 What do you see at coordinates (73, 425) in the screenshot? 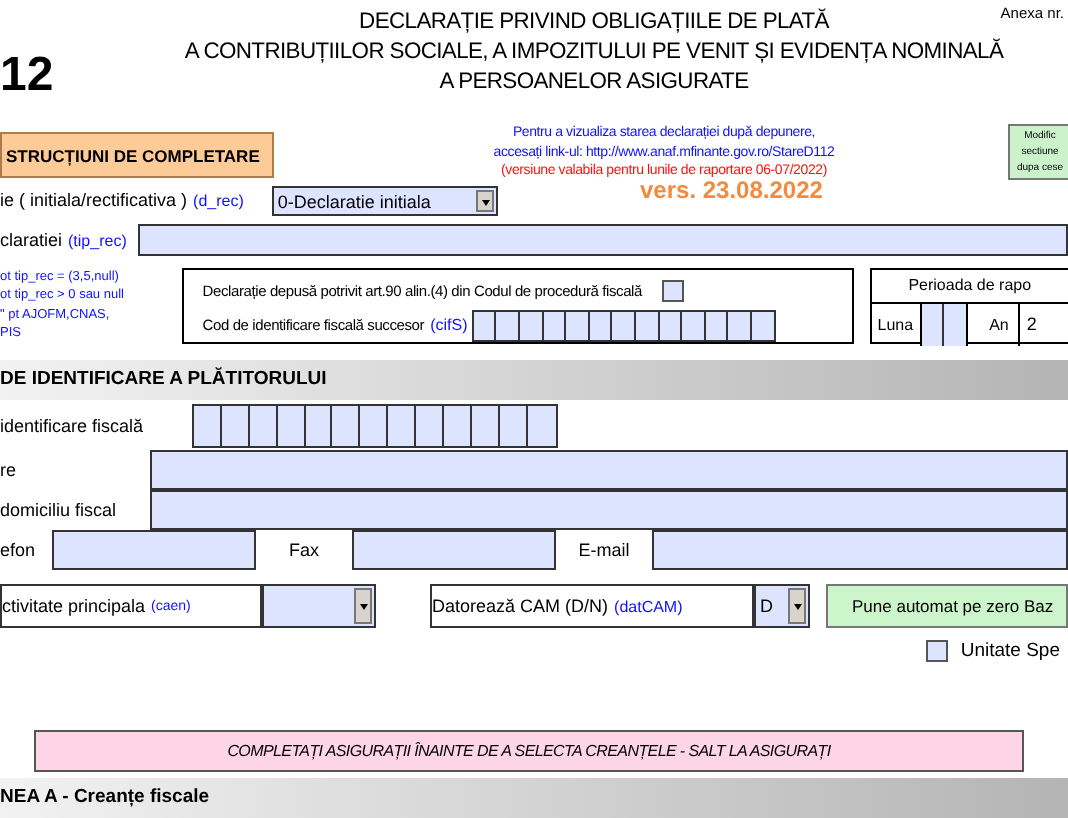
I see `field-label: identificare fiscală` at bounding box center [73, 425].